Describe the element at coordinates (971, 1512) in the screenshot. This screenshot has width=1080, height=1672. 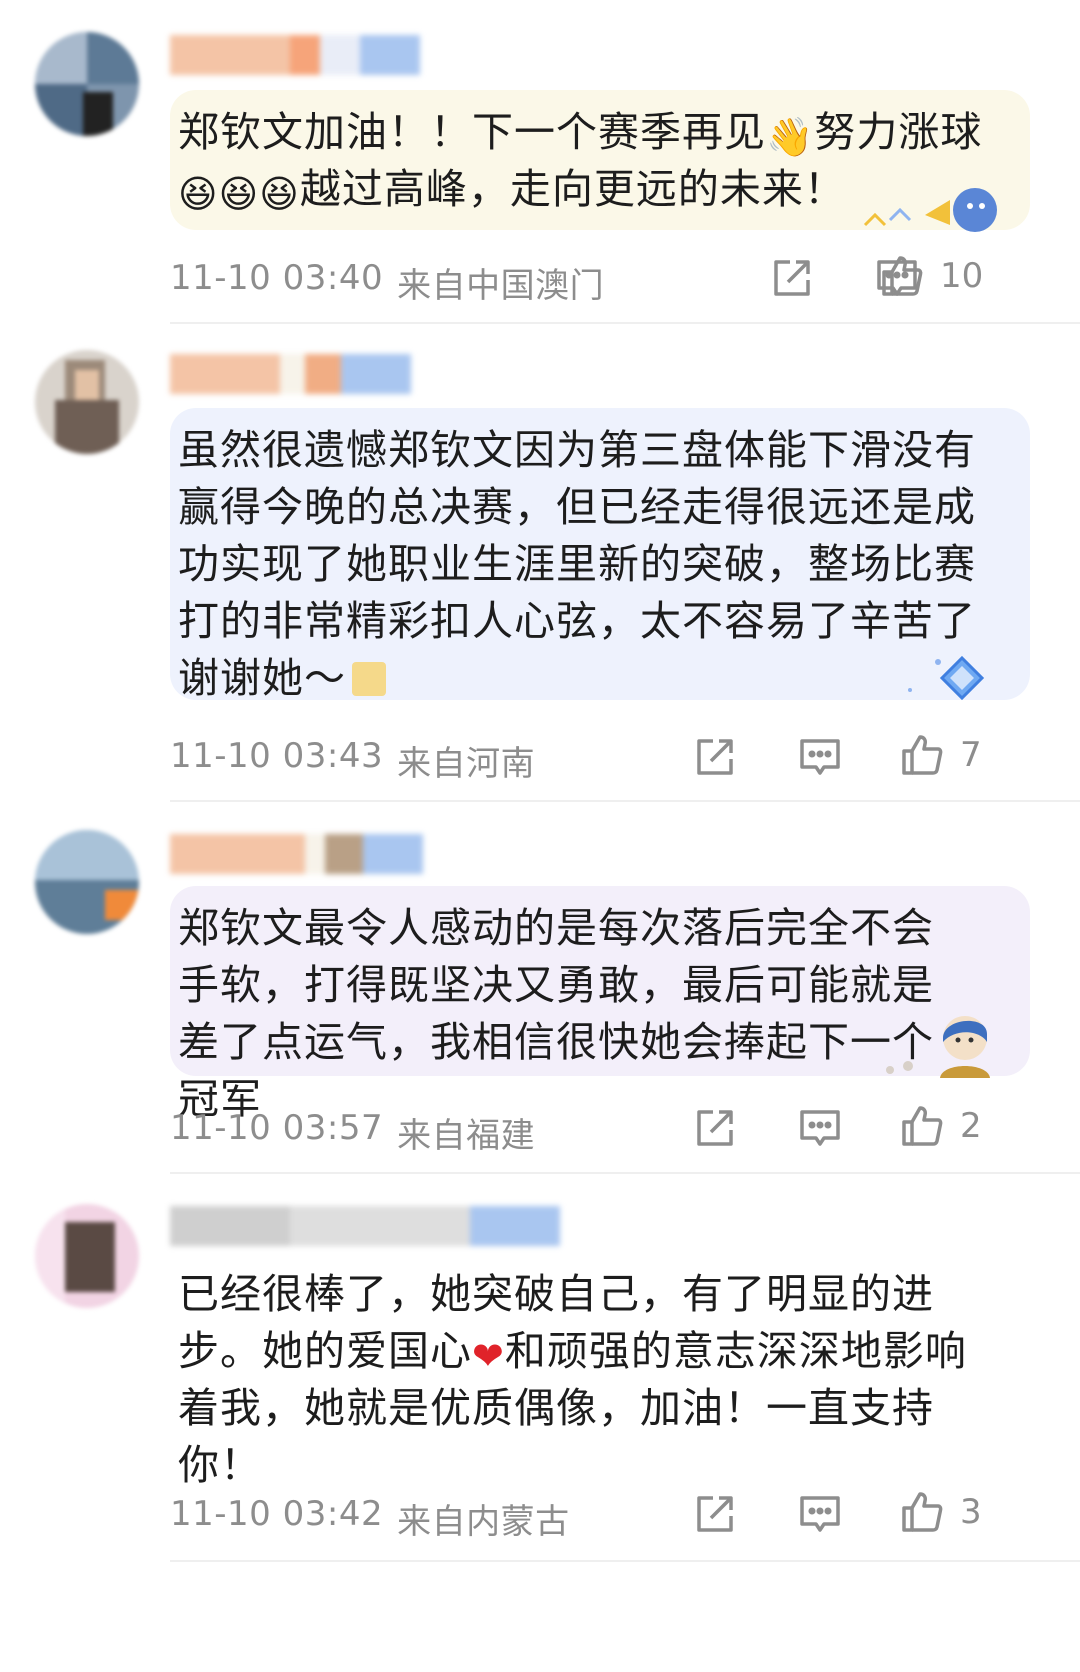
I see `like-count: 3` at that location.